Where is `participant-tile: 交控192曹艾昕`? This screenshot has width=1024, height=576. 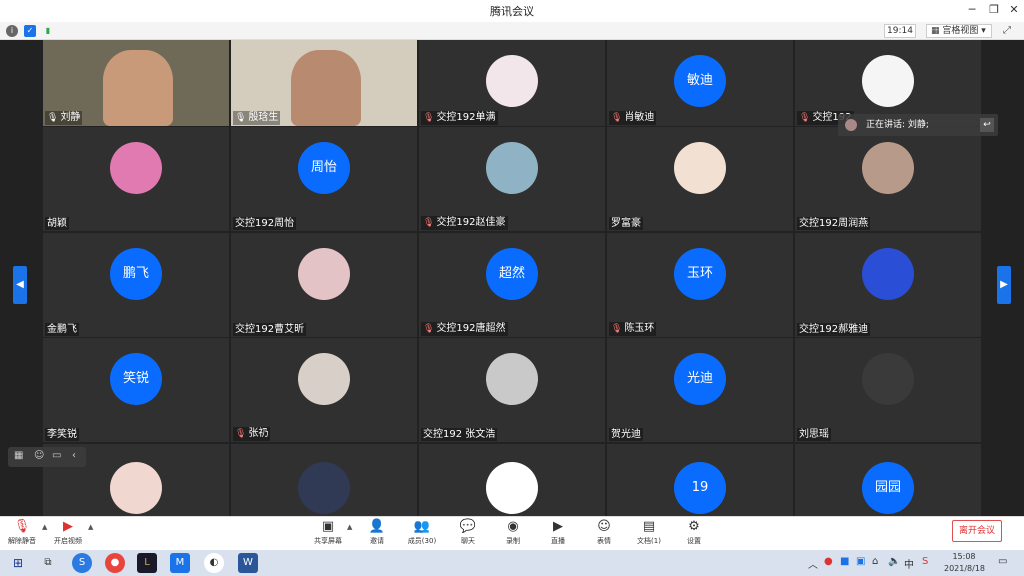
participant-tile: 交控192曹艾昕 is located at coordinates (324, 285).